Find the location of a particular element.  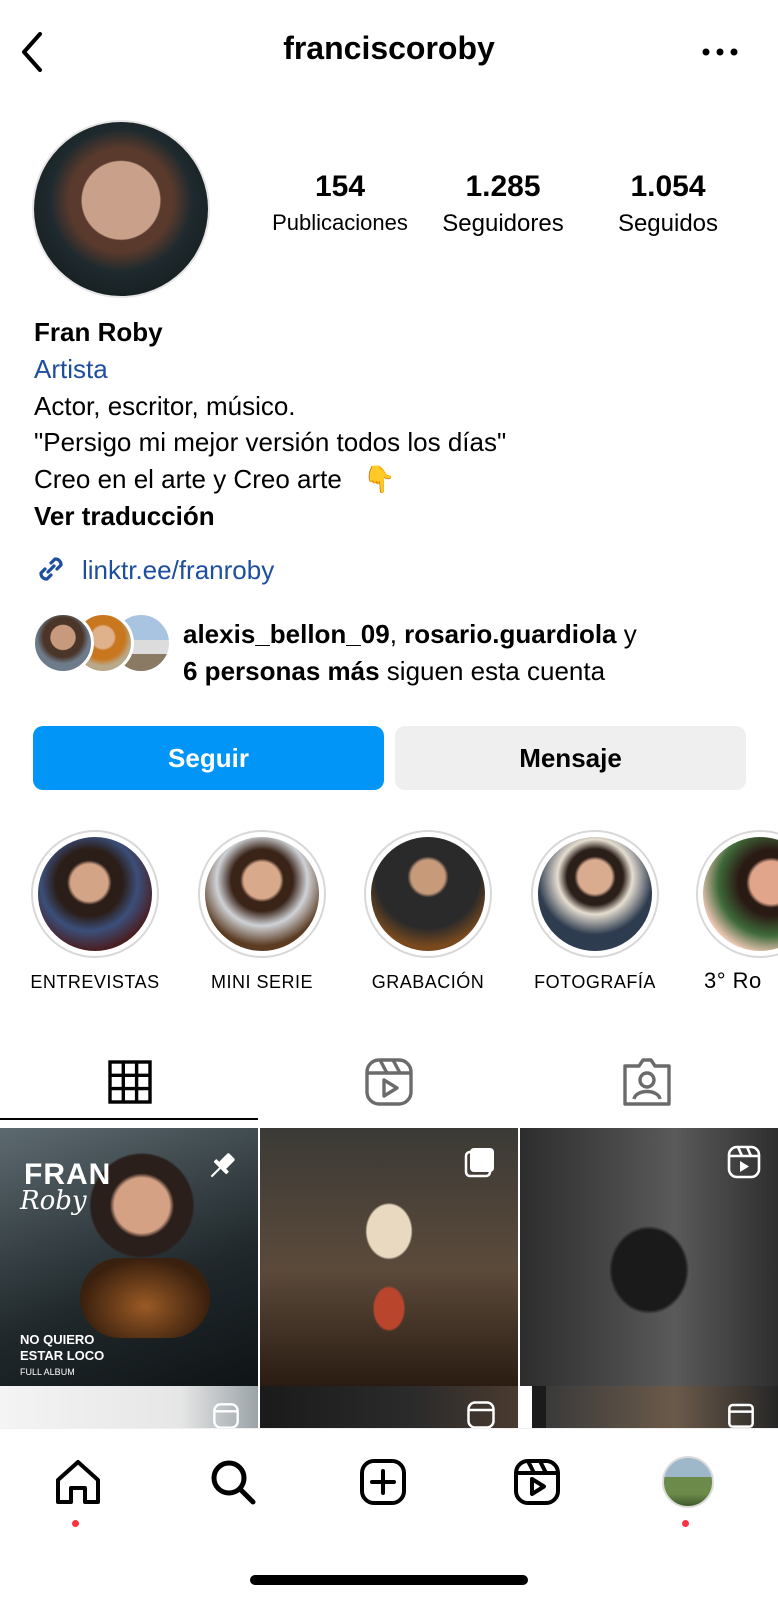

stat-followers: 1.285 Seguidores is located at coordinates (503, 204).